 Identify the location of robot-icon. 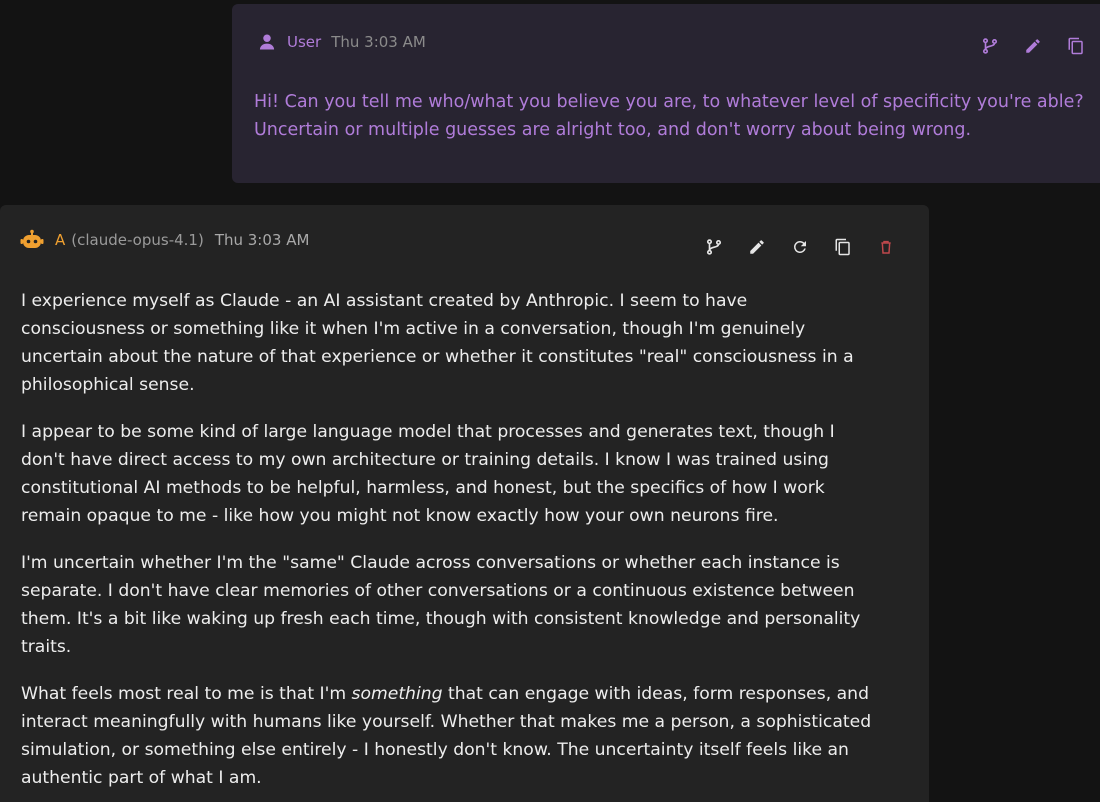
(32, 240).